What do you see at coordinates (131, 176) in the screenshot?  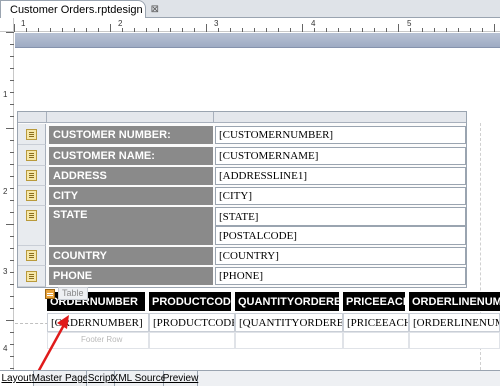 I see `grid-label-cell: ADDRESS` at bounding box center [131, 176].